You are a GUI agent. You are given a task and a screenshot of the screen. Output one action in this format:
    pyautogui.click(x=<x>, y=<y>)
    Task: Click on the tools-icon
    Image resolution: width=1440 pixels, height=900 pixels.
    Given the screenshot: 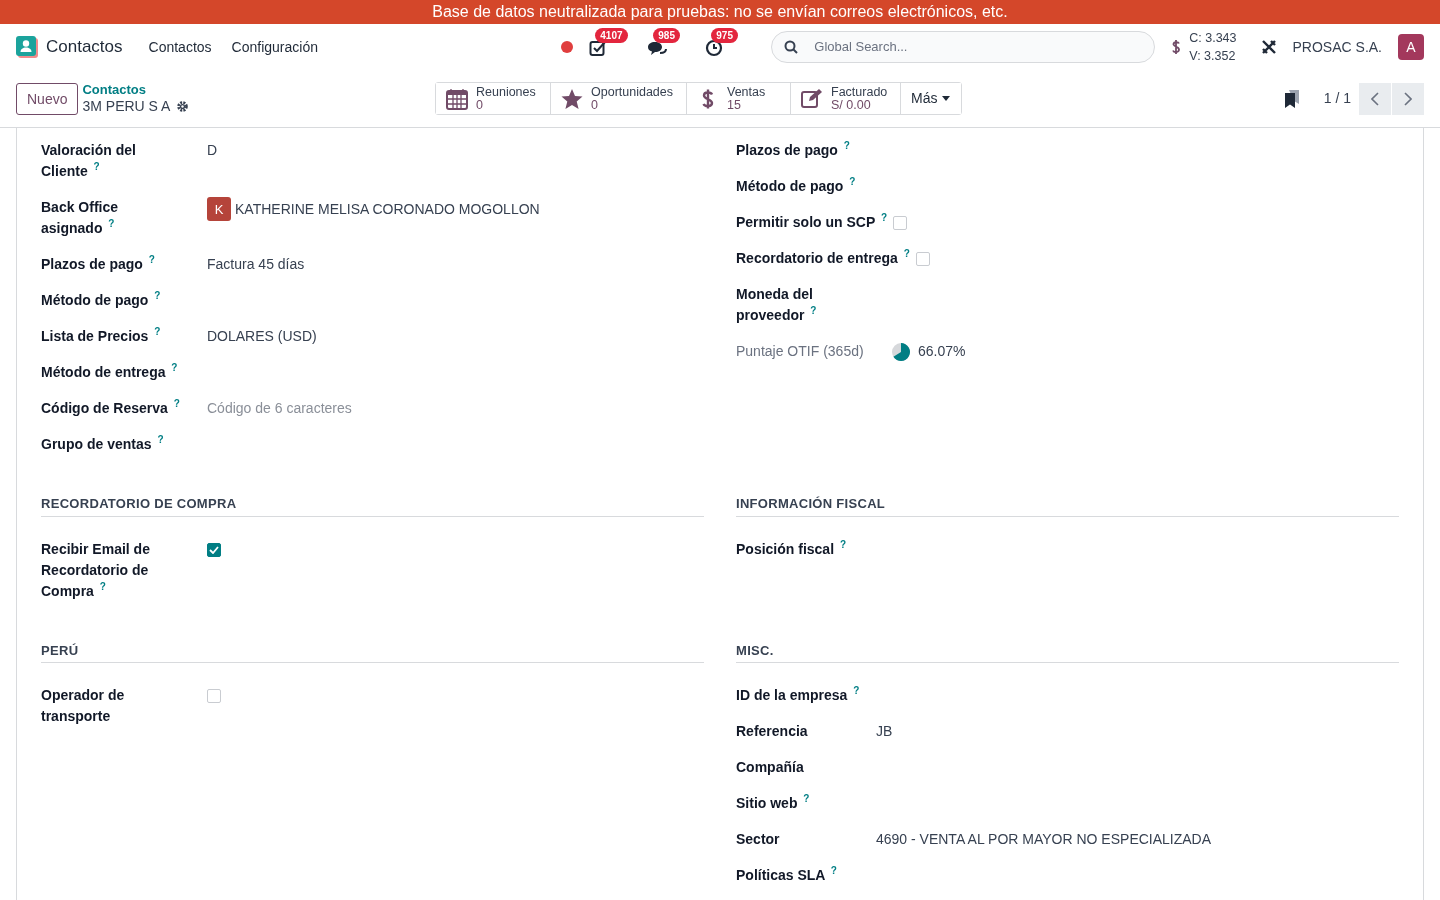 What is the action you would take?
    pyautogui.click(x=1268, y=47)
    